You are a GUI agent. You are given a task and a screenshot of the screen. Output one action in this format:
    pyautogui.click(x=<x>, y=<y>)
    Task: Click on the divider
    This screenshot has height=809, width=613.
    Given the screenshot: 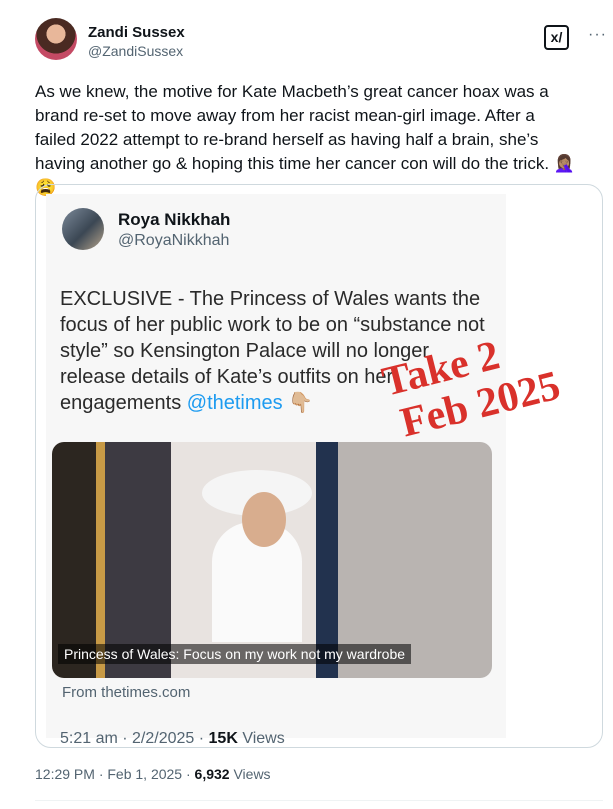 What is the action you would take?
    pyautogui.click(x=319, y=800)
    